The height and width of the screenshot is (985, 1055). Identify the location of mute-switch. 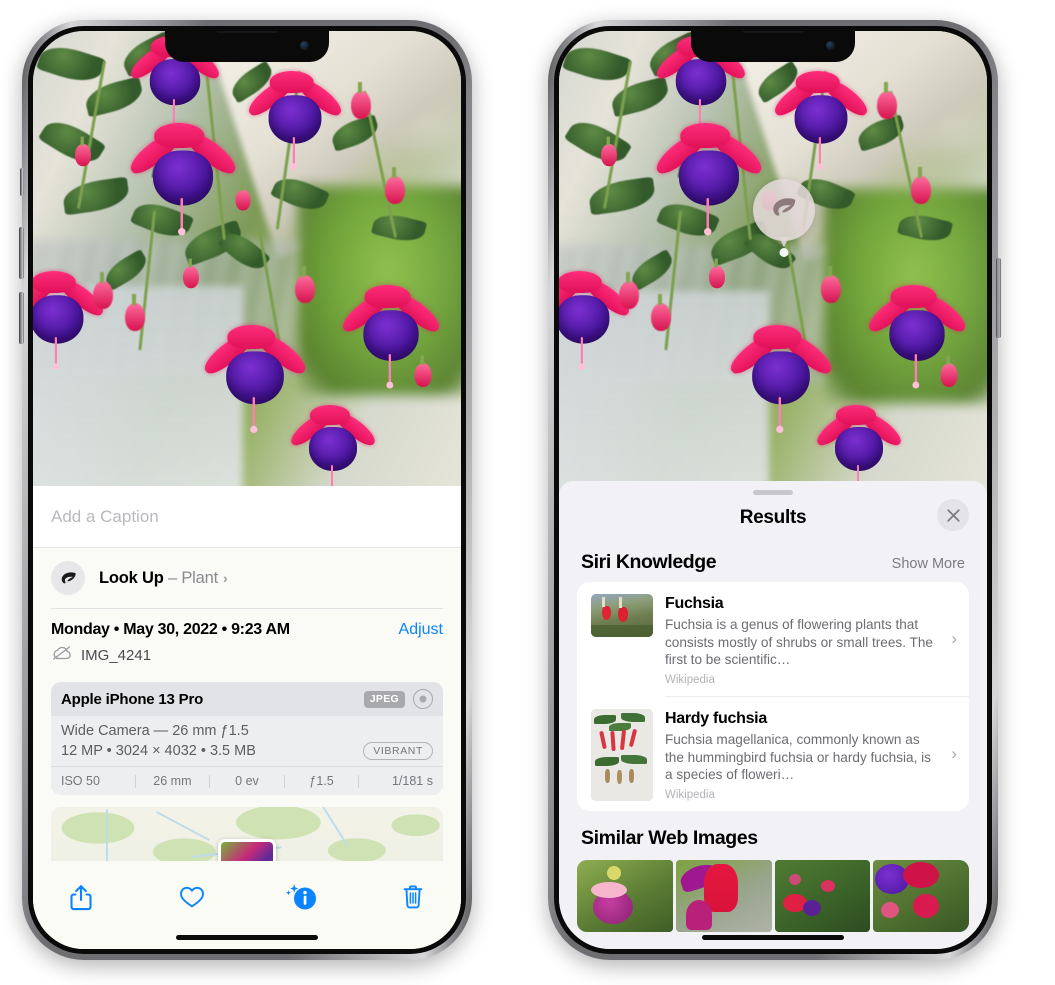
(22, 182).